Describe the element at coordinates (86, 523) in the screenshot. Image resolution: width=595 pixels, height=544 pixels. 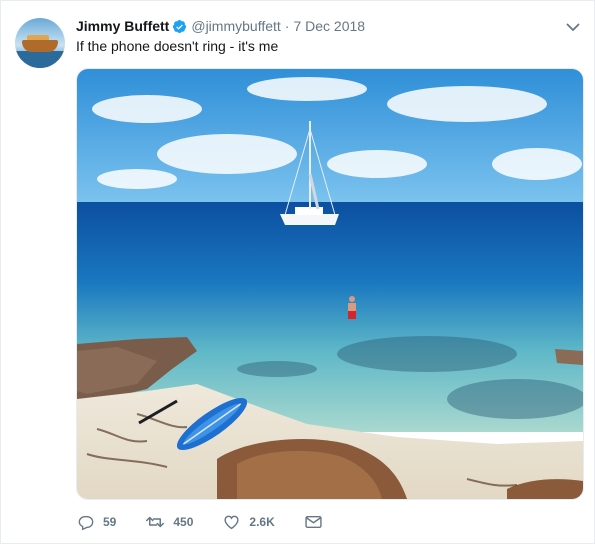
I see `reply-icon` at that location.